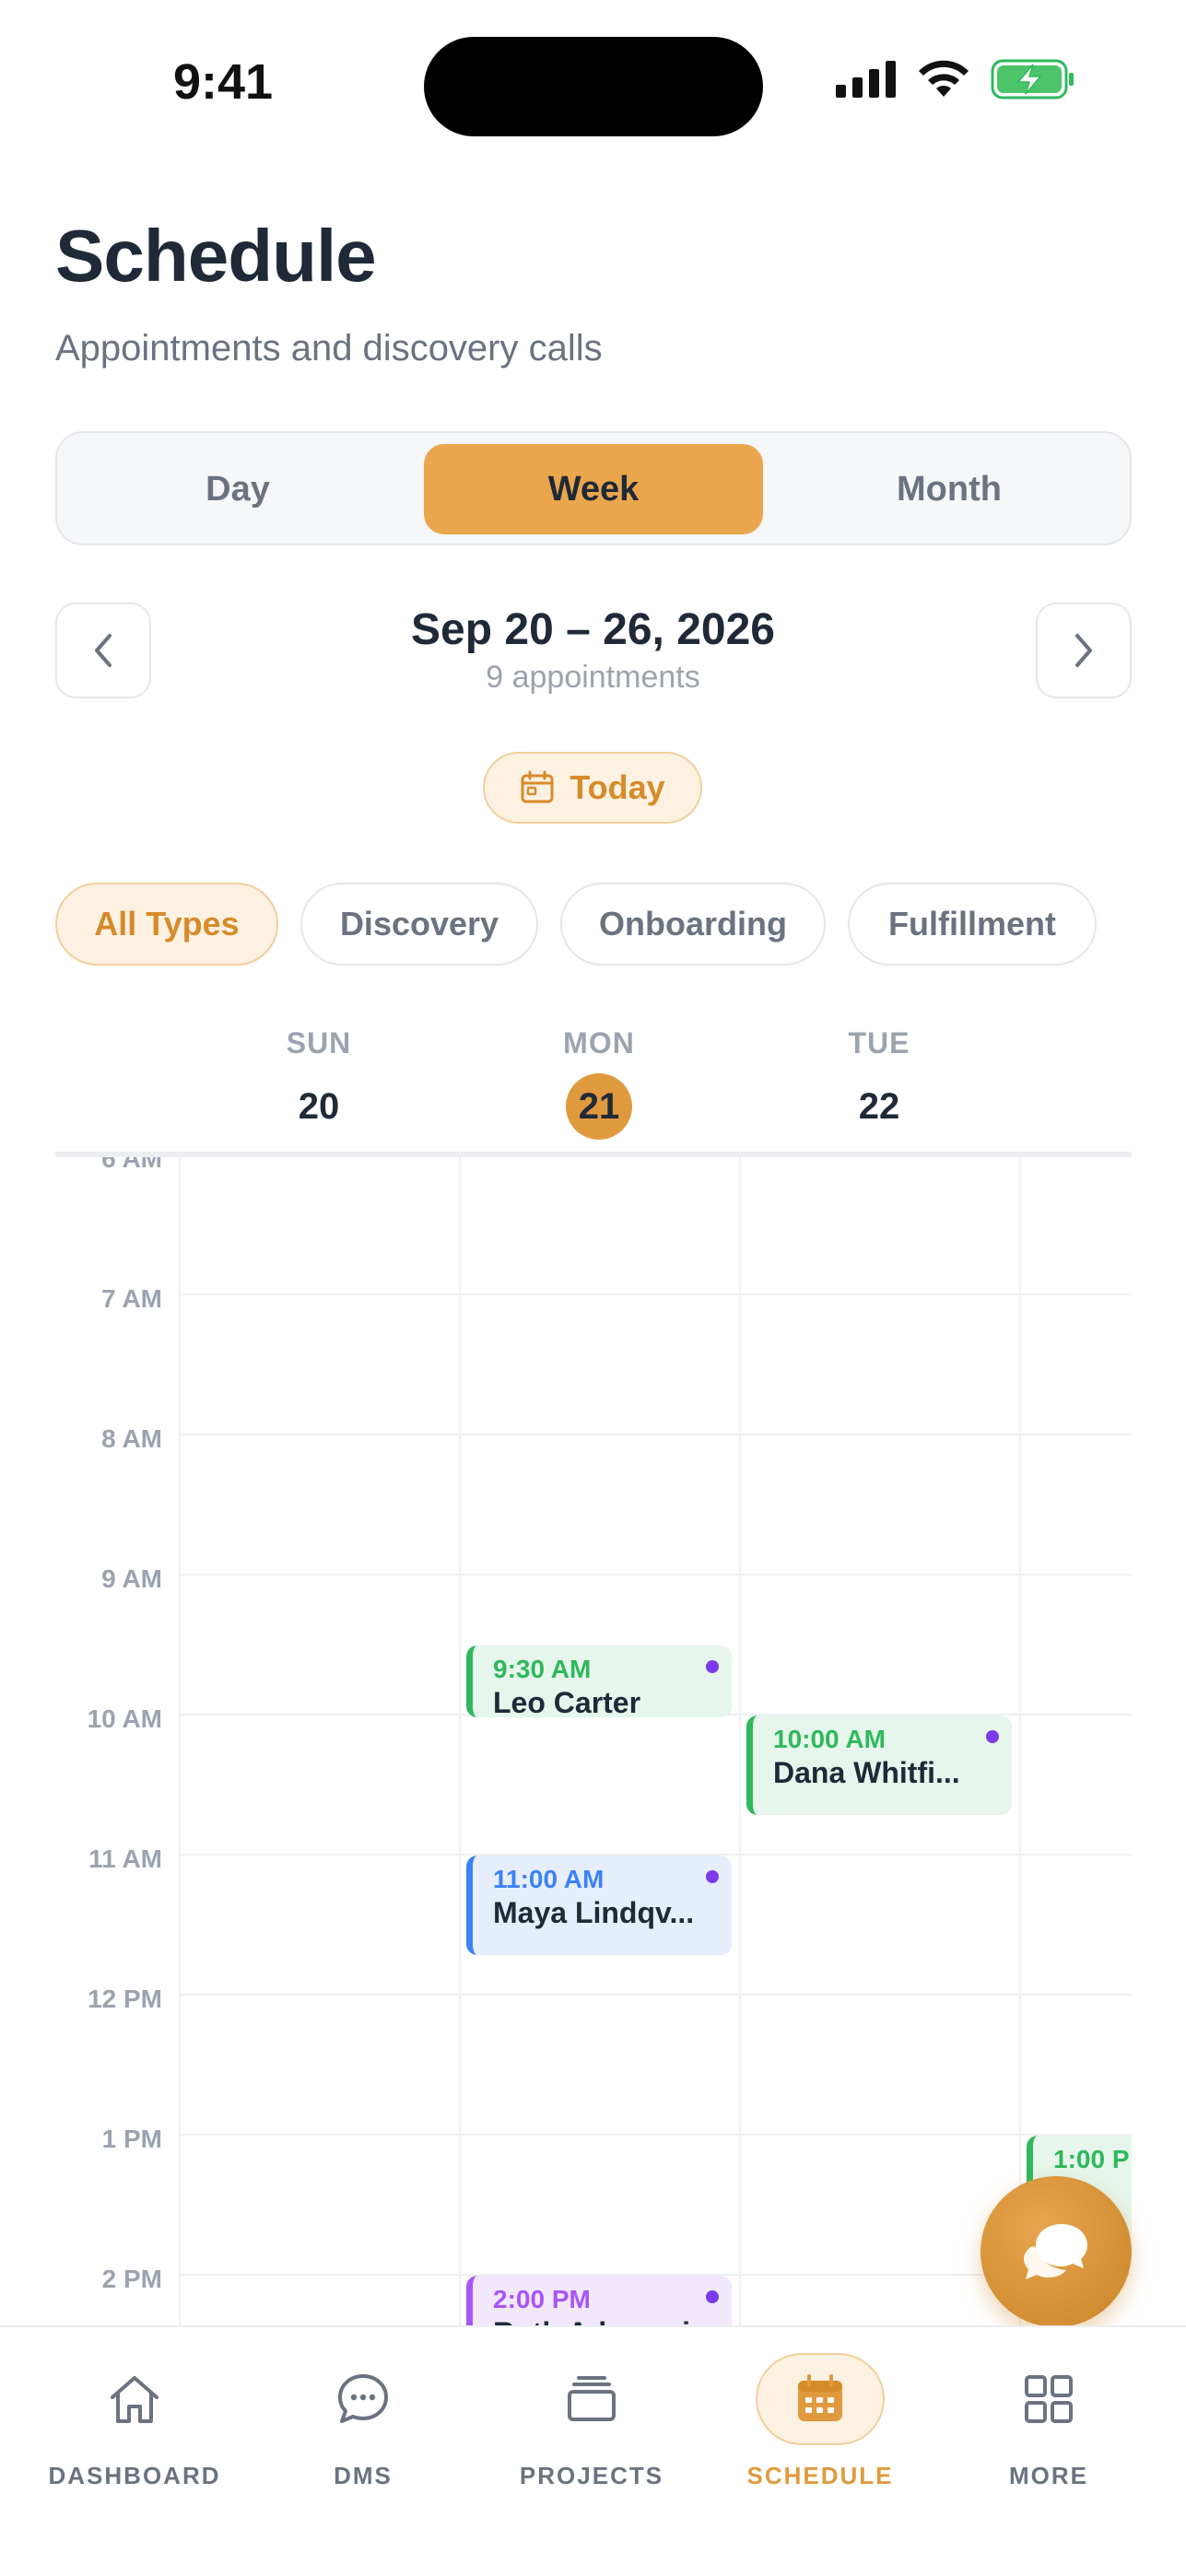 The width and height of the screenshot is (1186, 2576). What do you see at coordinates (820, 2475) in the screenshot?
I see `tab-label: SCHEDULE` at bounding box center [820, 2475].